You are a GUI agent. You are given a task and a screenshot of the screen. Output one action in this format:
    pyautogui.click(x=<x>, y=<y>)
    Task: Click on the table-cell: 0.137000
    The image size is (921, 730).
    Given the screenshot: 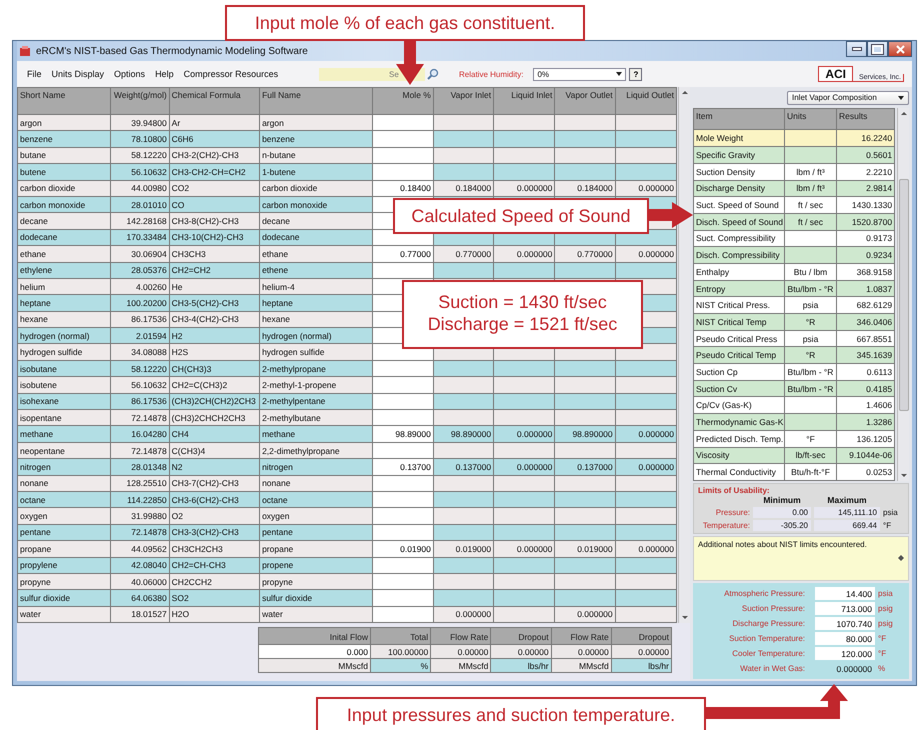 What is the action you would take?
    pyautogui.click(x=463, y=467)
    